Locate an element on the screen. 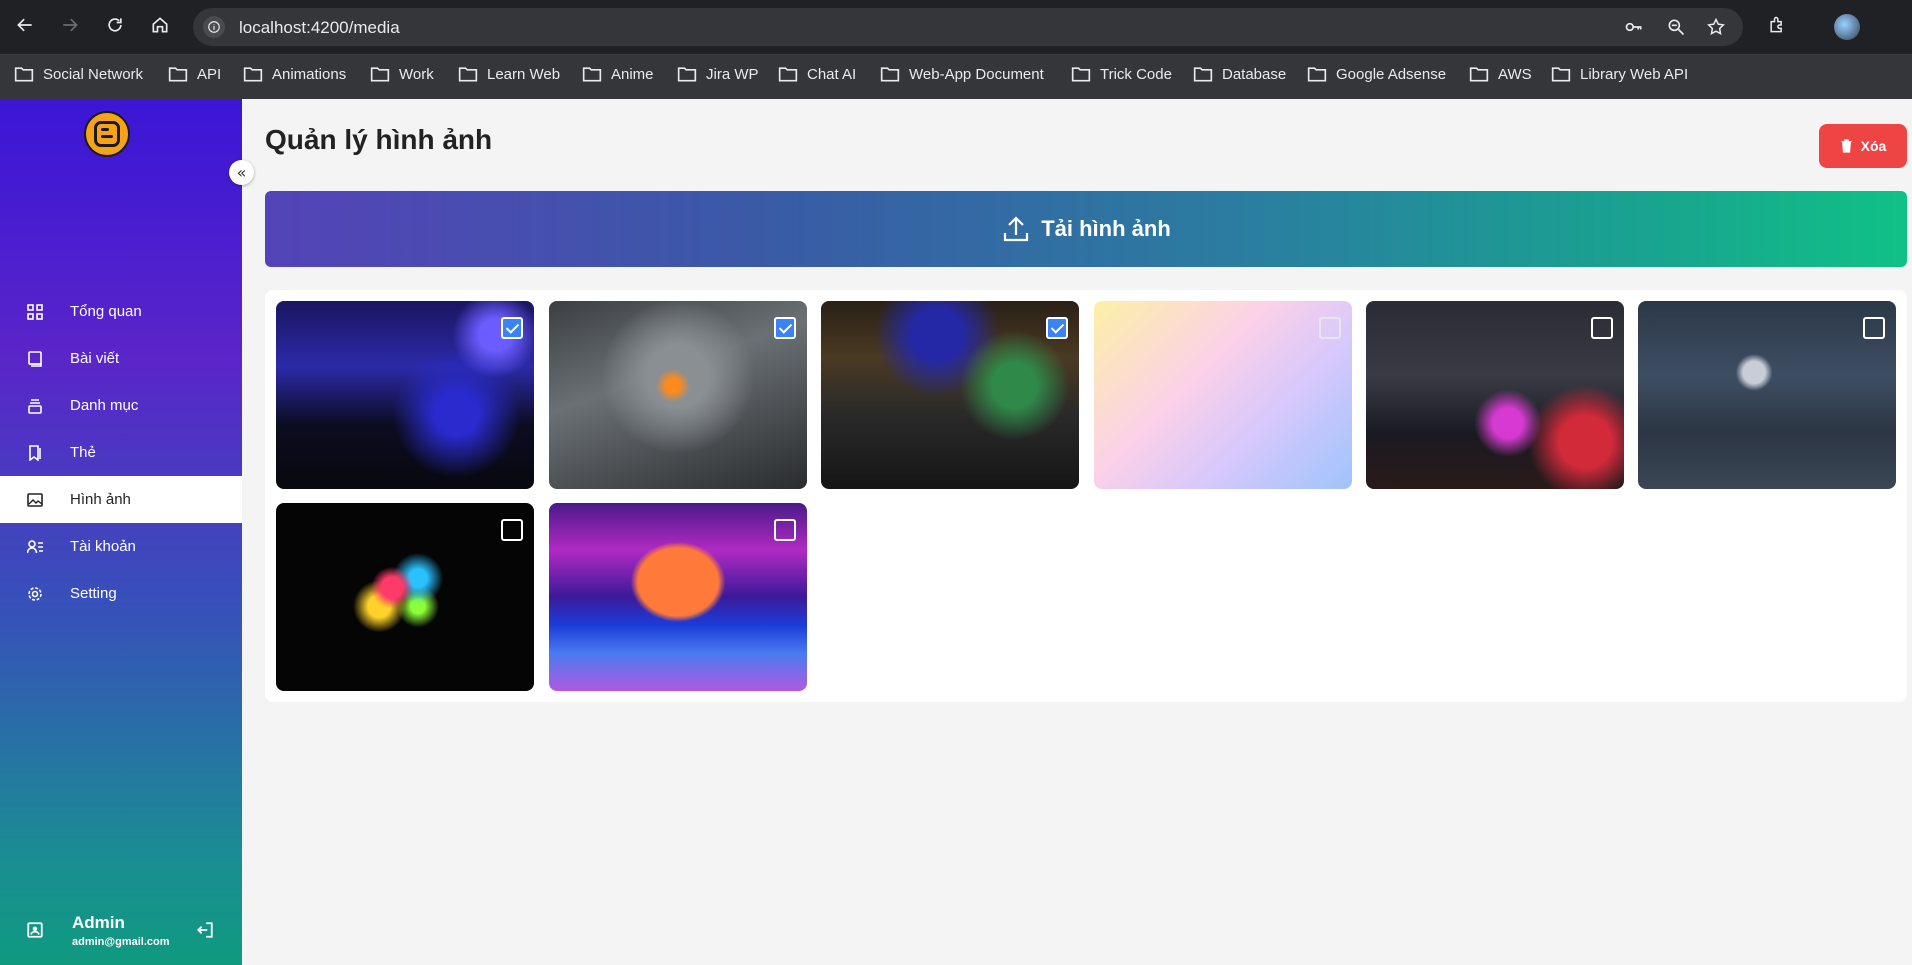 The image size is (1912, 965). dashboard-icon is located at coordinates (35, 312).